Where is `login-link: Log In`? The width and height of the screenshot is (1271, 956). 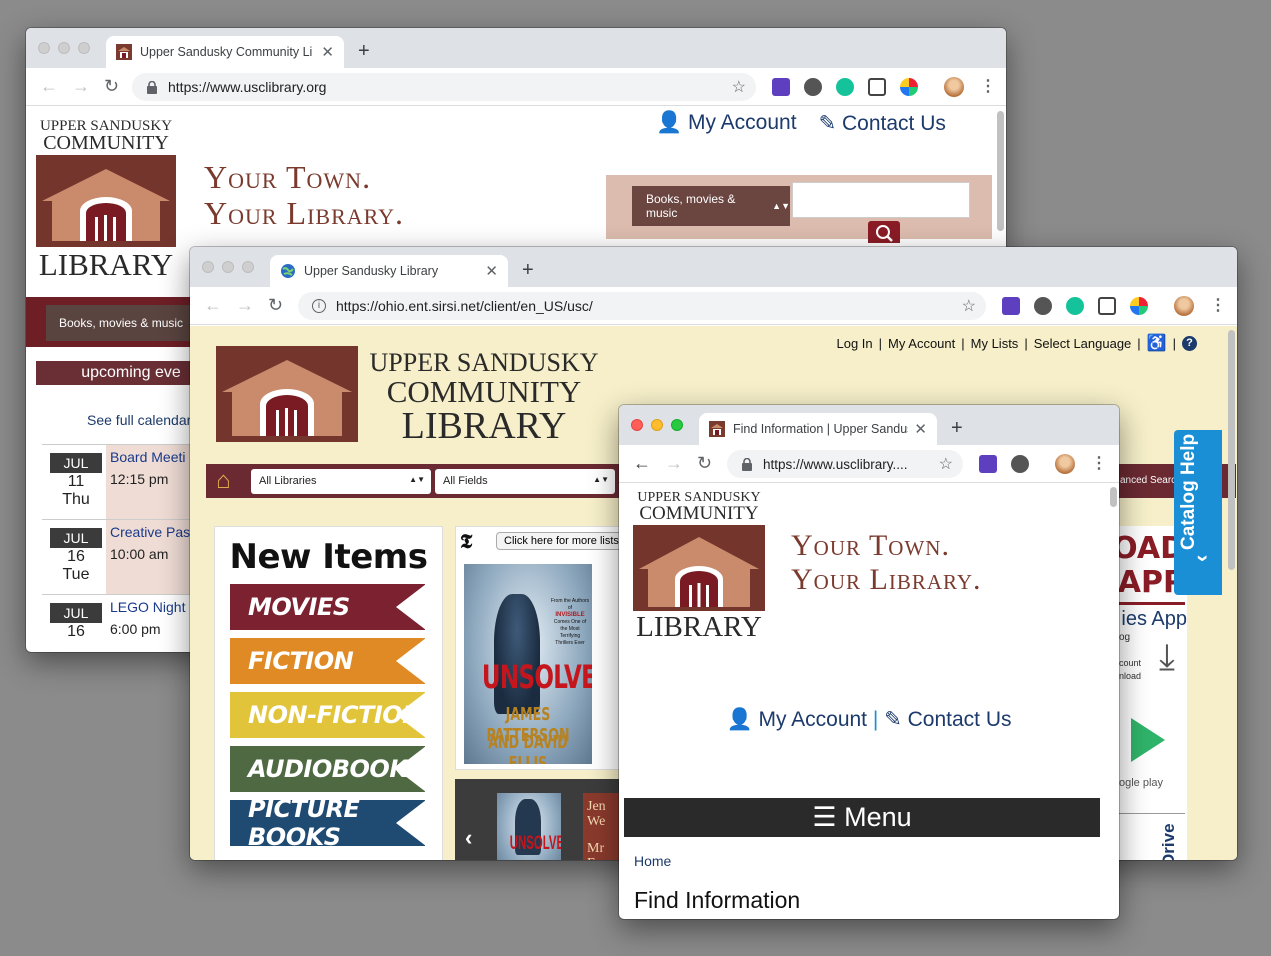 login-link: Log In is located at coordinates (855, 343).